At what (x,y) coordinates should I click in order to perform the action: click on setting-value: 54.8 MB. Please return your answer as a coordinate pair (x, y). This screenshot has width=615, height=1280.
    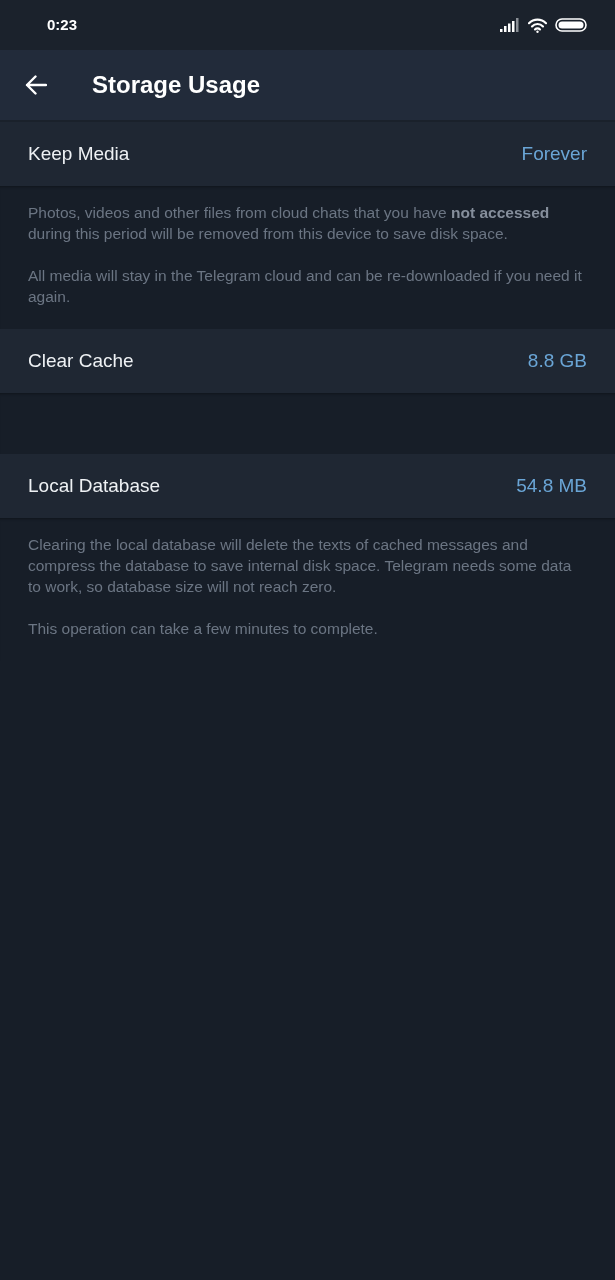
    Looking at the image, I should click on (551, 485).